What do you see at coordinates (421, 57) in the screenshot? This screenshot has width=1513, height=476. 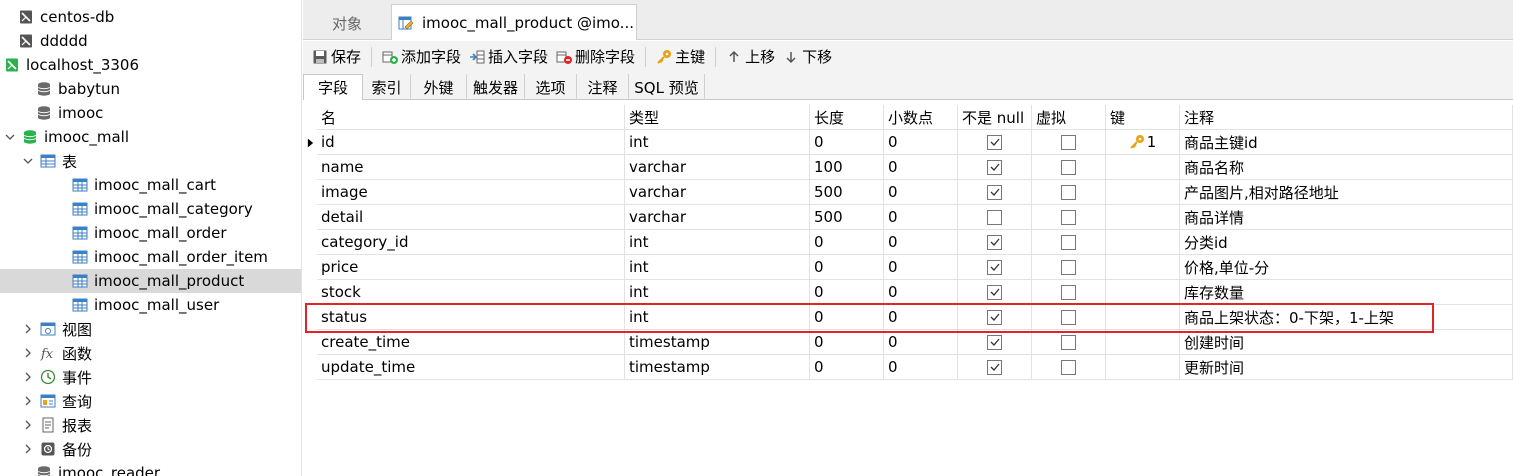 I see `add-field-button: 添加字段` at bounding box center [421, 57].